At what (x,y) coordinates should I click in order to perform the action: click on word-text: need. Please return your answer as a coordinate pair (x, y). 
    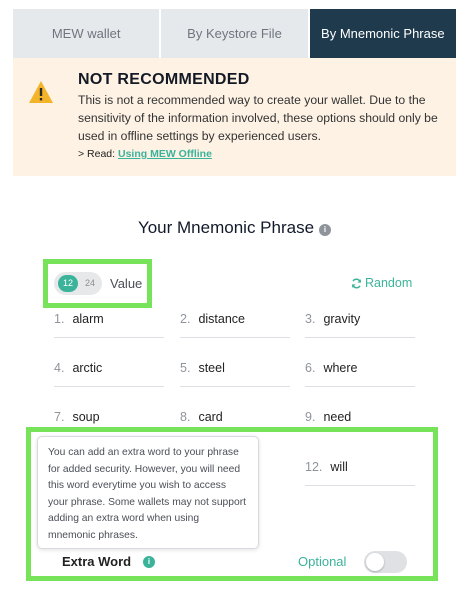
    Looking at the image, I should click on (337, 417).